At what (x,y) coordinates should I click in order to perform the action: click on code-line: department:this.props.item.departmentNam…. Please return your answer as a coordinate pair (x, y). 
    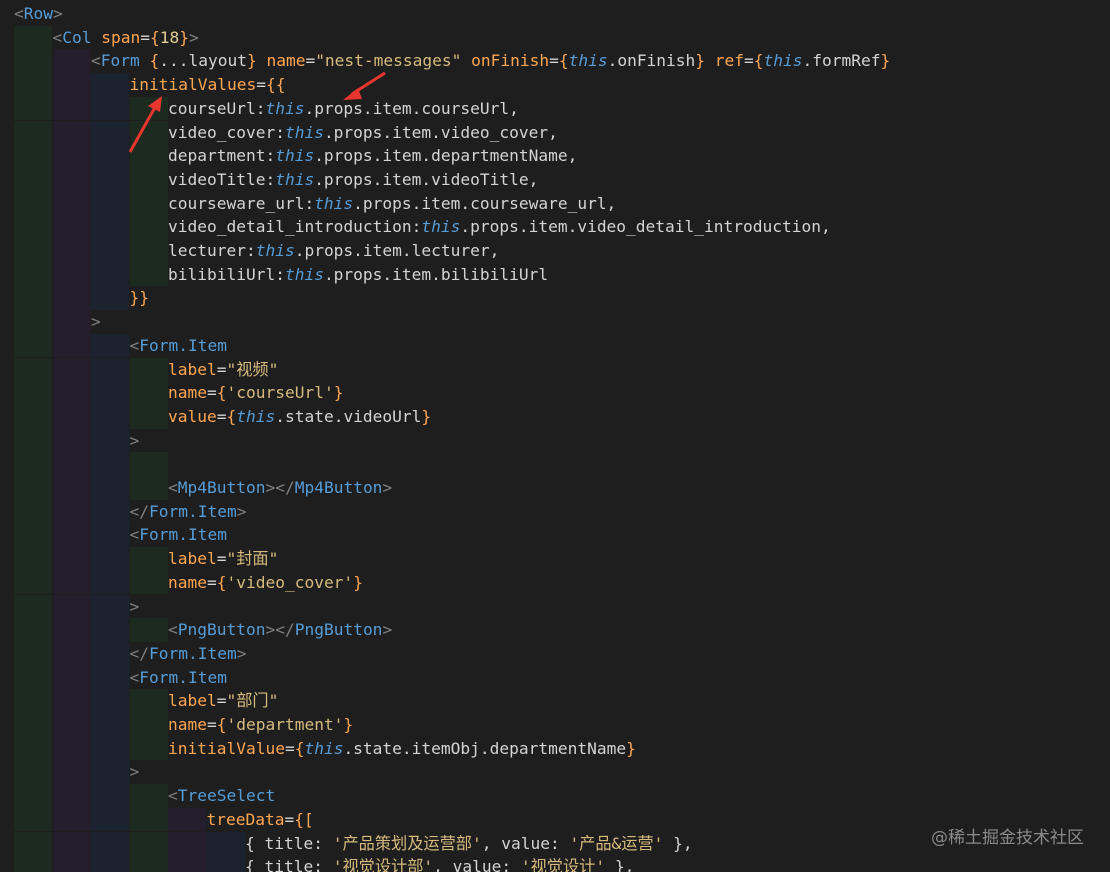
    Looking at the image, I should click on (555, 156).